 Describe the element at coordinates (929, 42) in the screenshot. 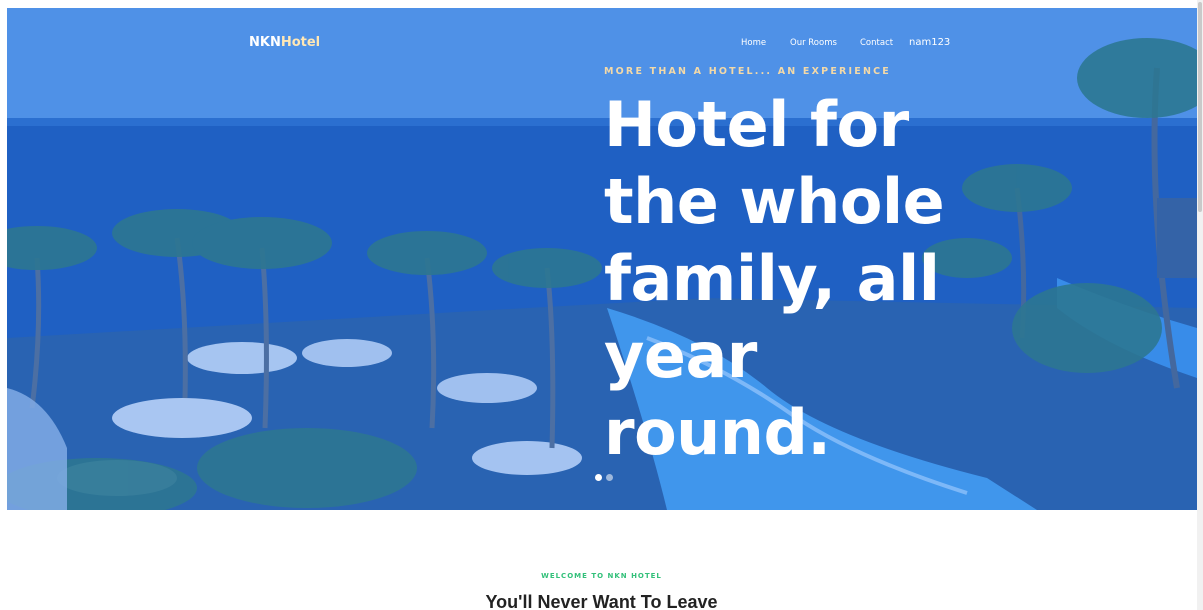

I see `nav-user-name: nam123` at that location.